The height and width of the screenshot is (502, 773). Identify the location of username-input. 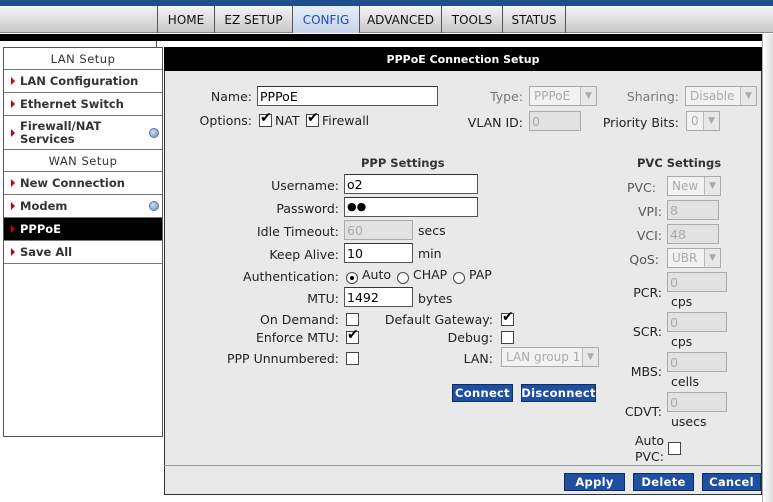
(411, 184).